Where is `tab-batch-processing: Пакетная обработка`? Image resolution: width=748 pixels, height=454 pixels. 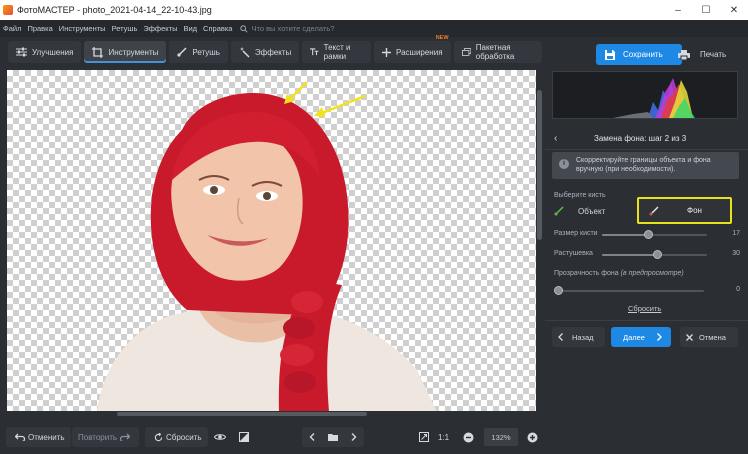
tab-batch-processing: Пакетная обработка is located at coordinates (497, 52).